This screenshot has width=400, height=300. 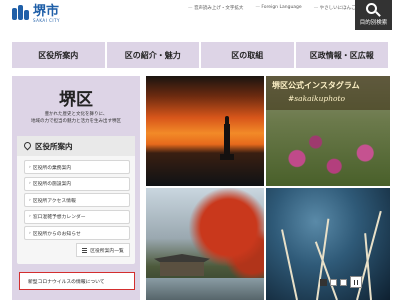 What do you see at coordinates (77, 281) in the screenshot?
I see `covid-info-button: 新型コロナウイルスの情報について` at bounding box center [77, 281].